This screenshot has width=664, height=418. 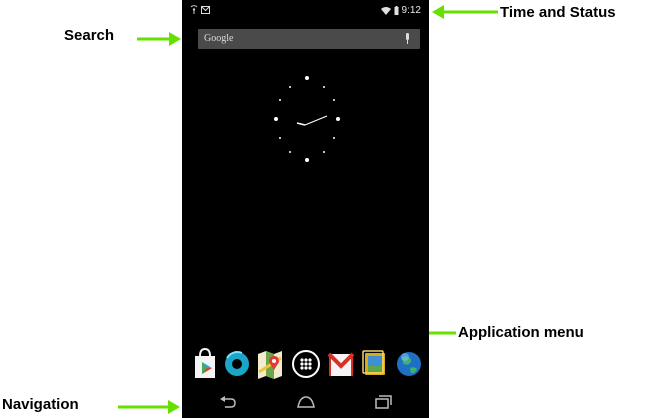 What do you see at coordinates (270, 363) in the screenshot?
I see `maps-icon` at bounding box center [270, 363].